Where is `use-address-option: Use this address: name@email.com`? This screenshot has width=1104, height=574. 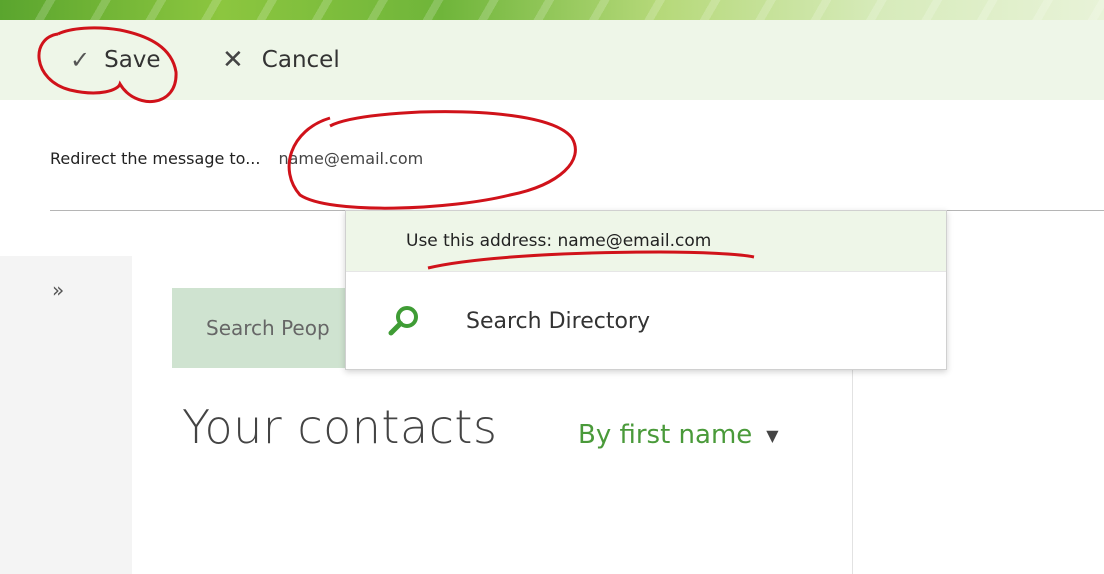
use-address-option: Use this address: name@email.com is located at coordinates (646, 241).